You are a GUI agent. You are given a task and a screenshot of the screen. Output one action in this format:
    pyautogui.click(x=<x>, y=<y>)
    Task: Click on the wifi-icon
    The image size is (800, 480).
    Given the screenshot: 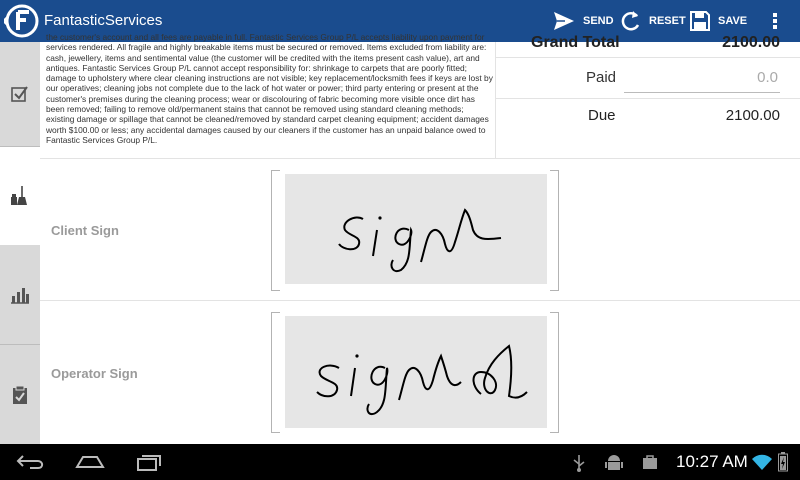 What is the action you would take?
    pyautogui.click(x=762, y=462)
    